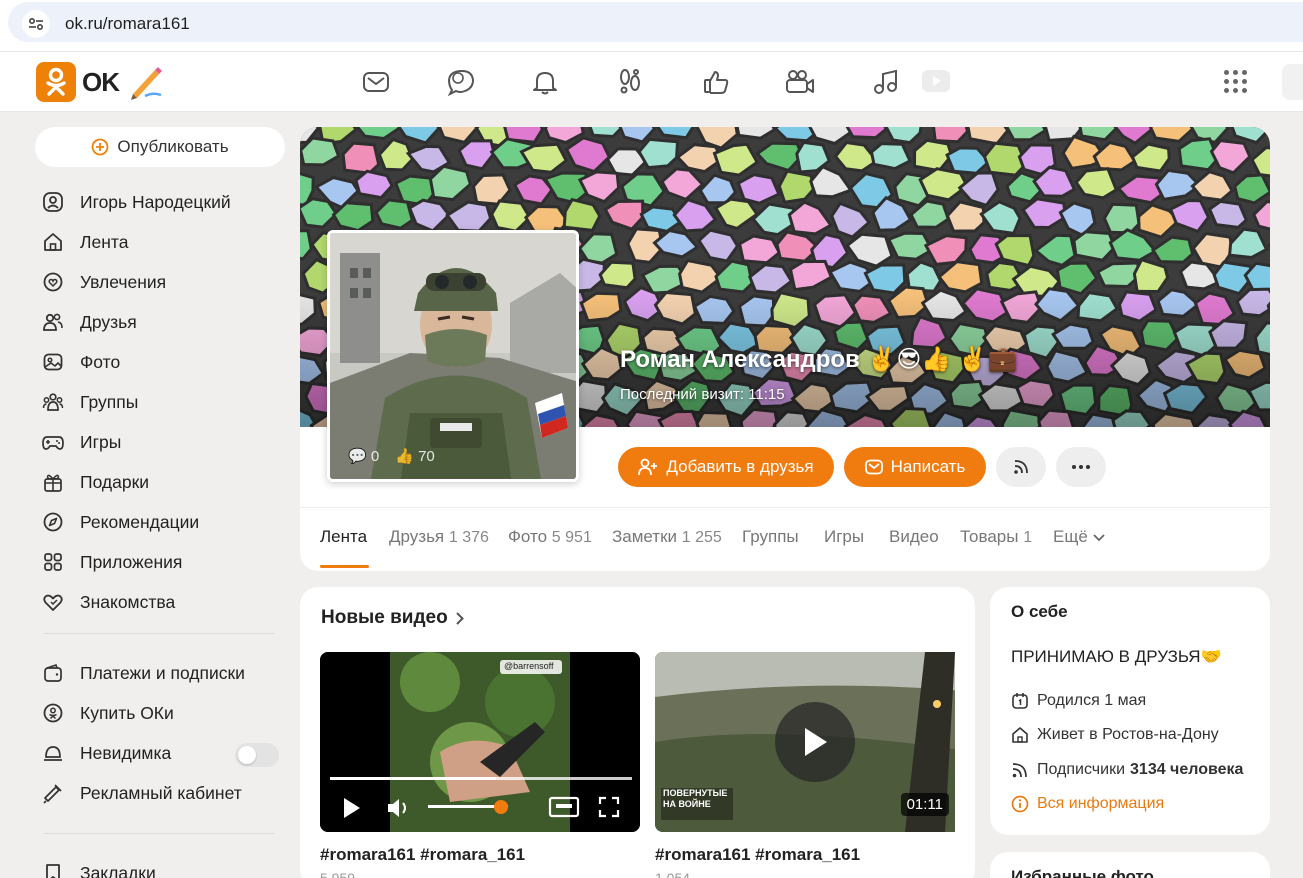 The image size is (1303, 878). Describe the element at coordinates (413, 778) in the screenshot. I see `video-1-progress-fill` at that location.